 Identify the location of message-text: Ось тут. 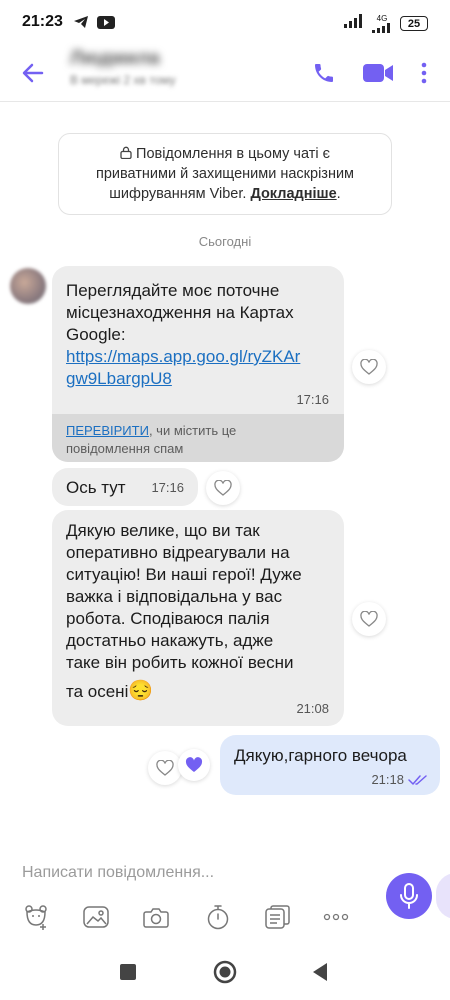
(96, 487).